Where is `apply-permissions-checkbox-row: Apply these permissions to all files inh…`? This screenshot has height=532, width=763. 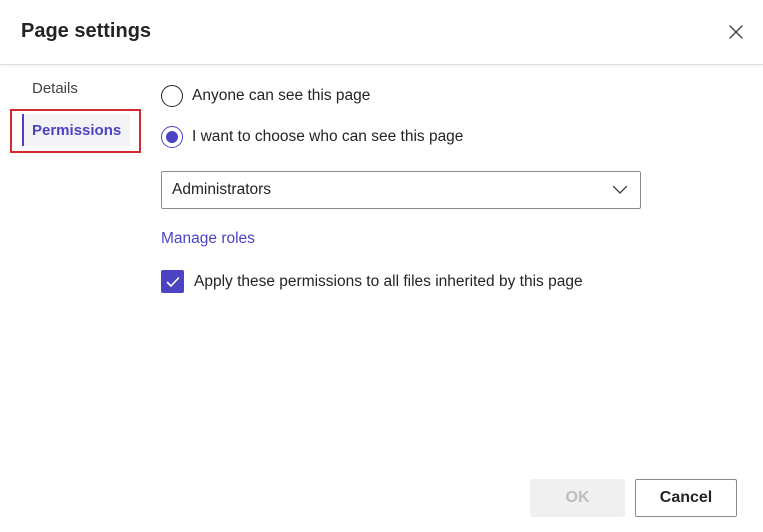 apply-permissions-checkbox-row: Apply these permissions to all files inh… is located at coordinates (372, 281).